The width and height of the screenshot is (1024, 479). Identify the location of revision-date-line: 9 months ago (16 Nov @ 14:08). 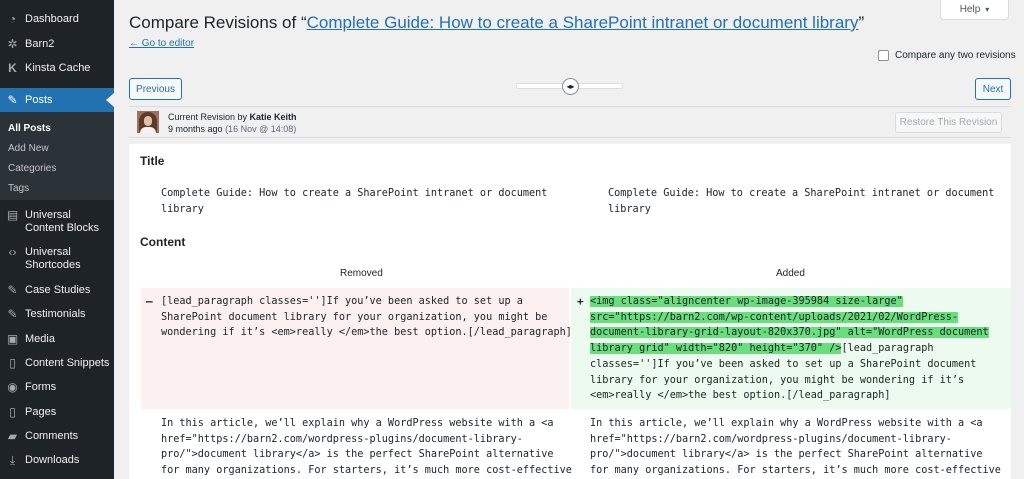
(232, 129).